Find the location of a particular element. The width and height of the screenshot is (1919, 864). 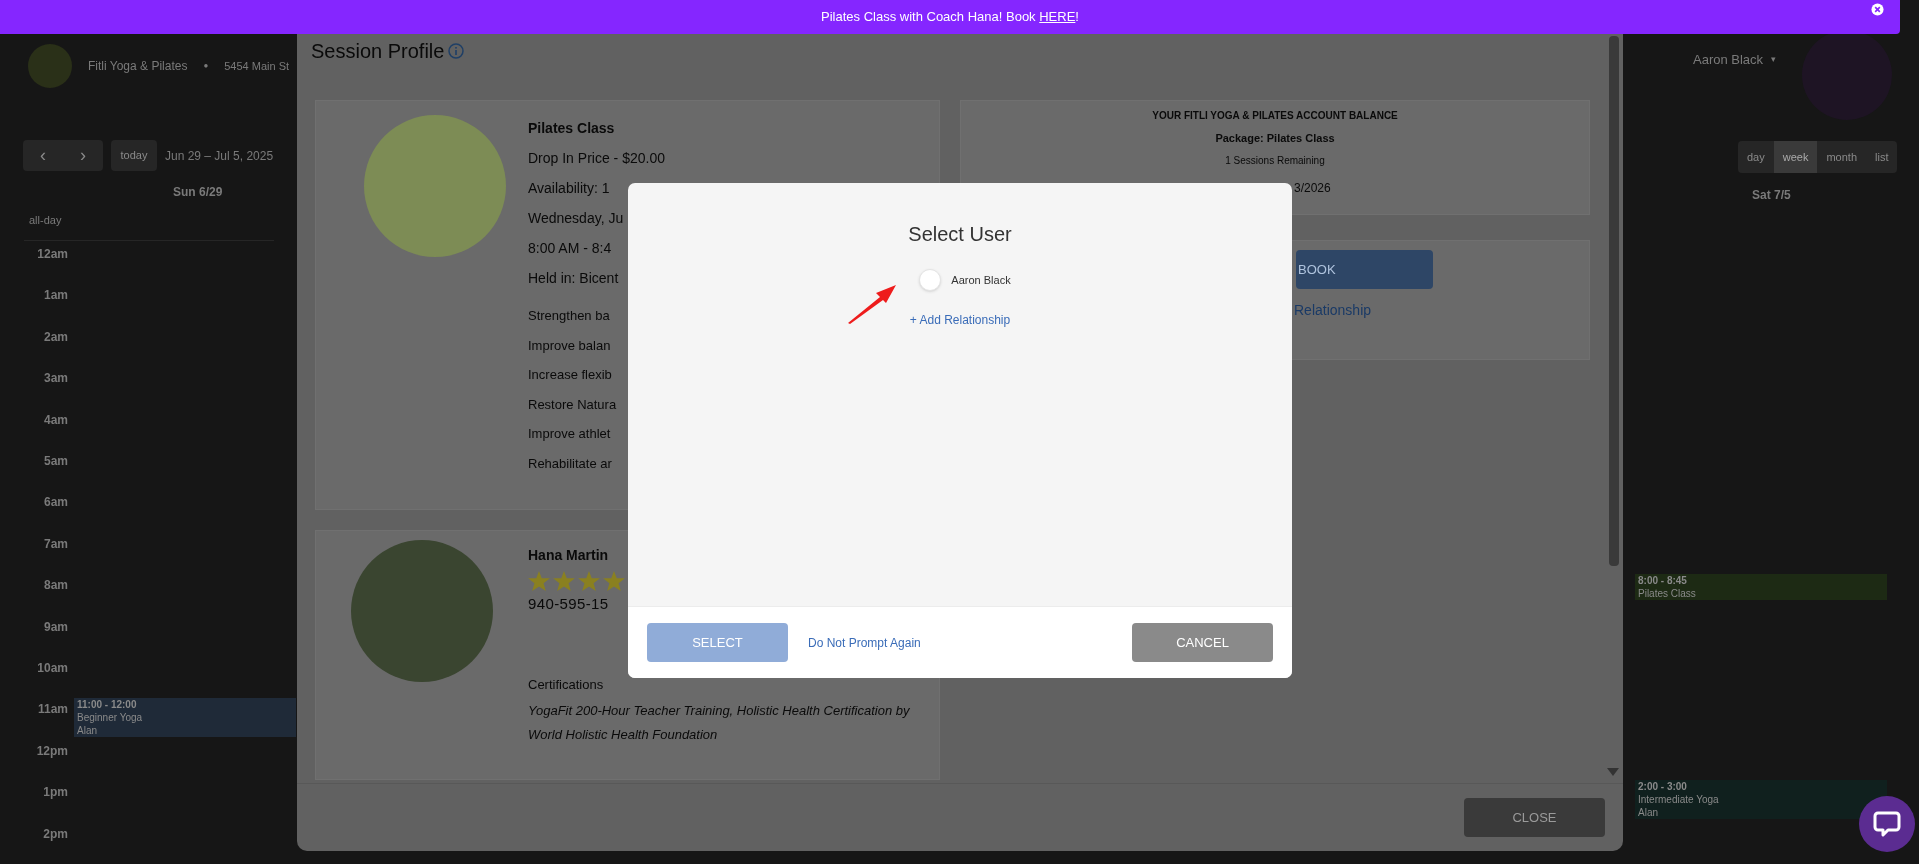

dialog-title: Select User is located at coordinates (960, 234).